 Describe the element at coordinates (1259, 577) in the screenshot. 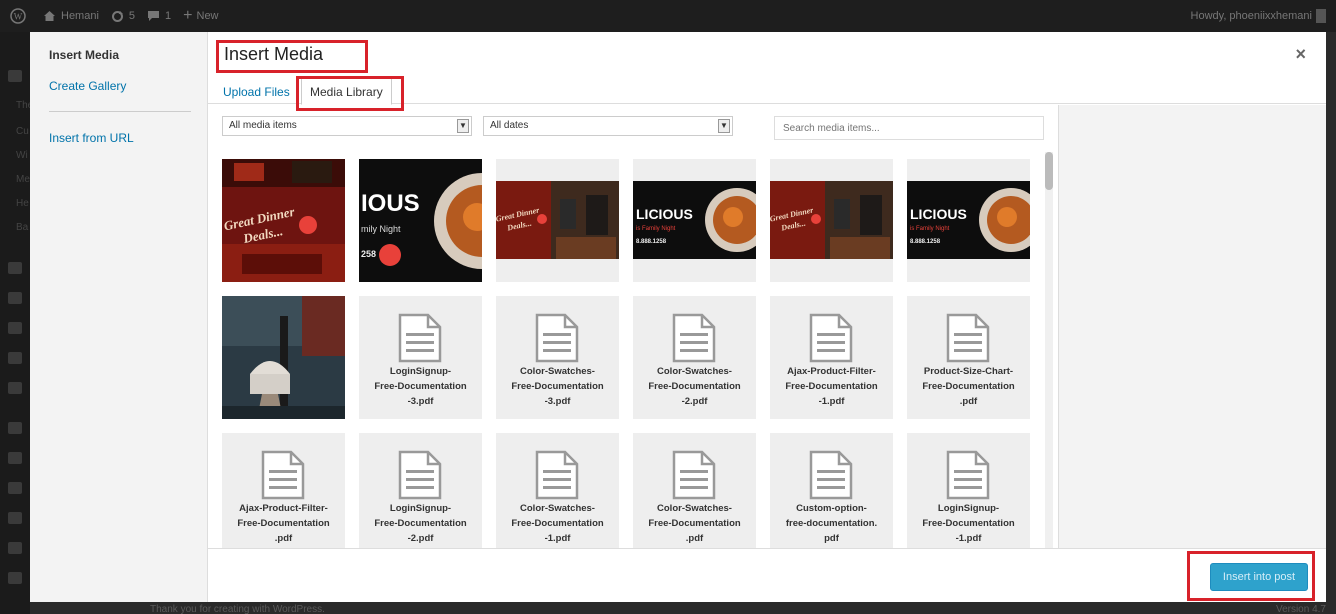

I see `insert-into-post-button: Insert into post` at that location.